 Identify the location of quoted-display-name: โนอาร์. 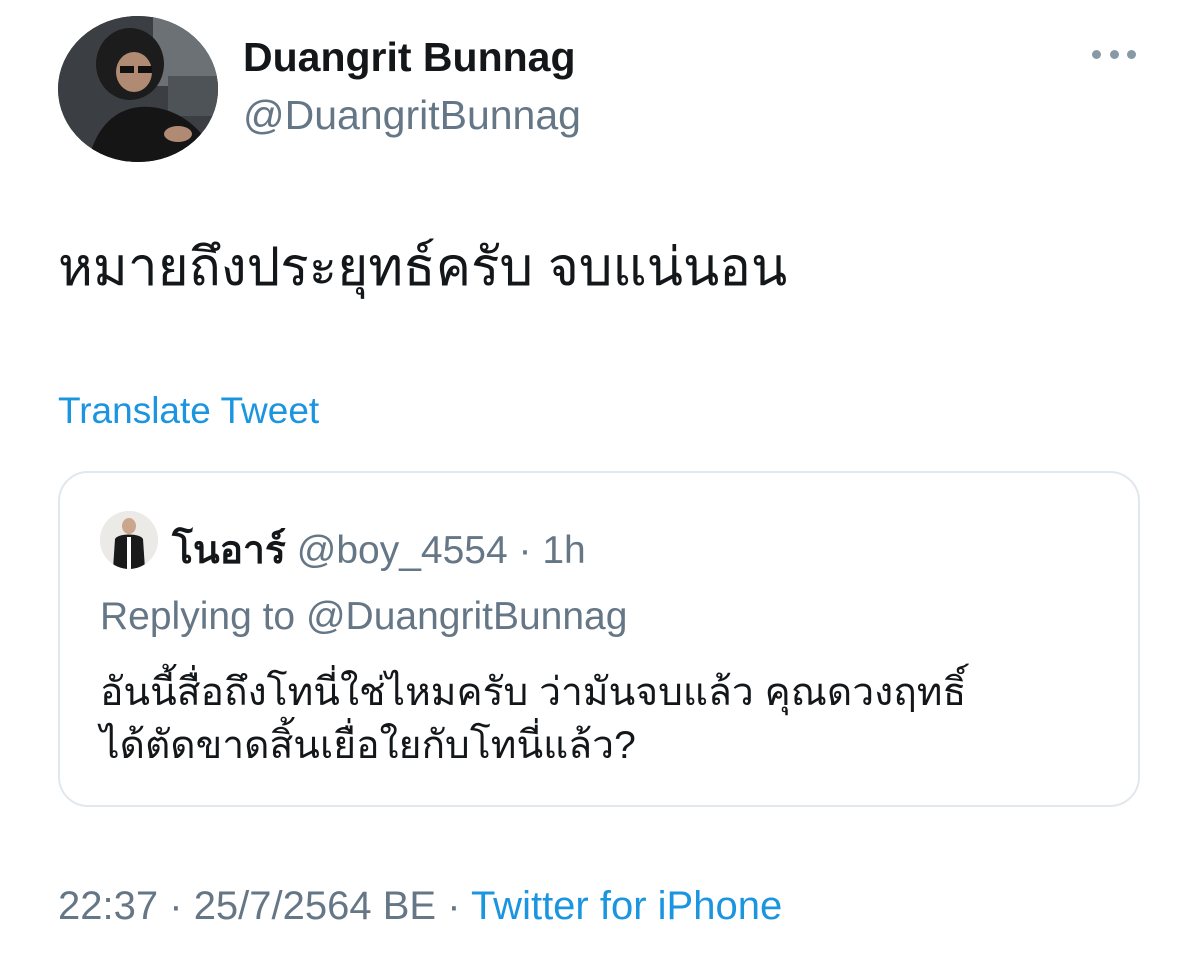
(229, 550).